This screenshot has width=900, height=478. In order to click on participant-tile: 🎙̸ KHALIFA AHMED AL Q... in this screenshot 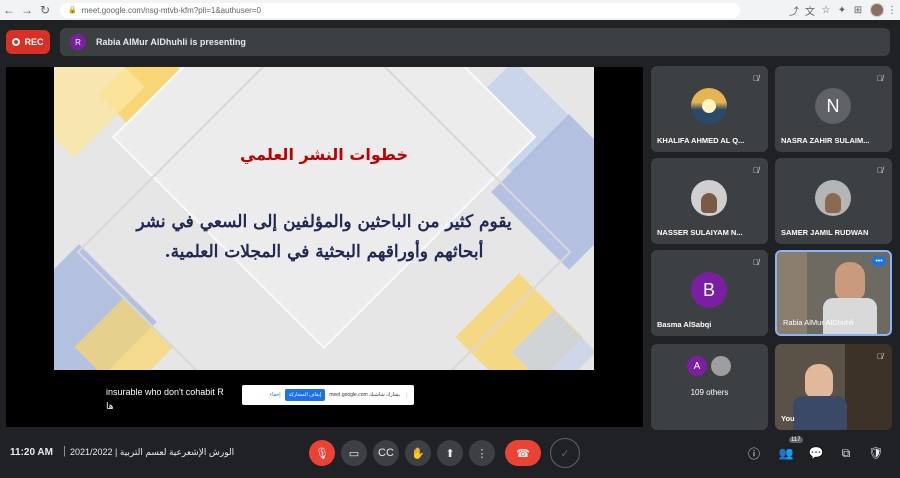, I will do `click(709, 109)`.